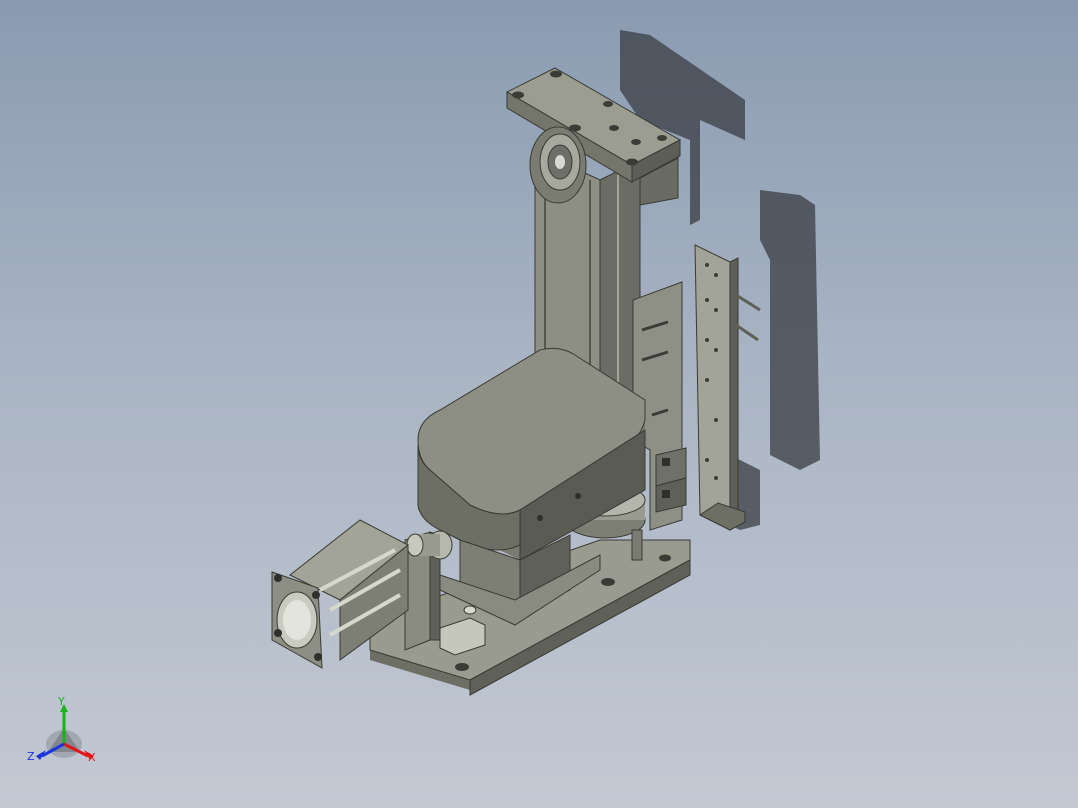 The width and height of the screenshot is (1078, 808). I want to click on x-axis-label: X, so click(92, 757).